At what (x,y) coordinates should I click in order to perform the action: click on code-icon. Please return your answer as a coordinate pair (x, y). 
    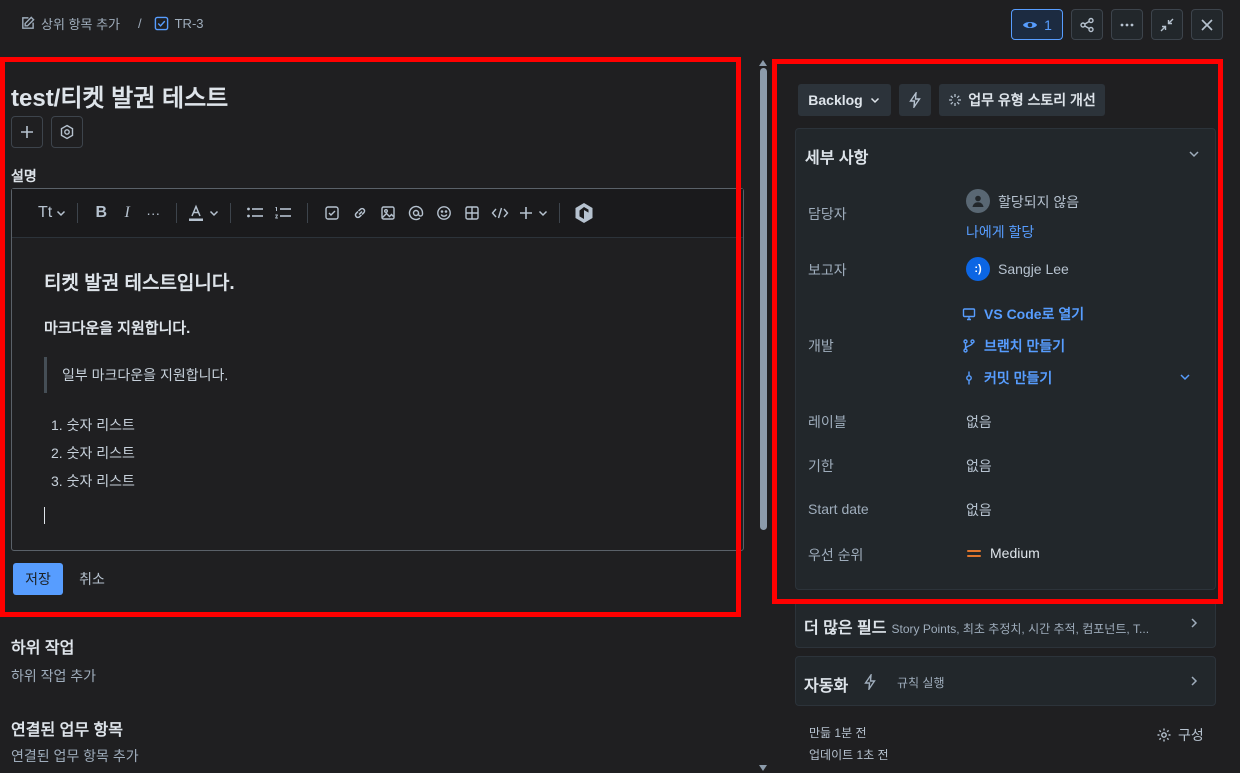
    Looking at the image, I should click on (500, 213).